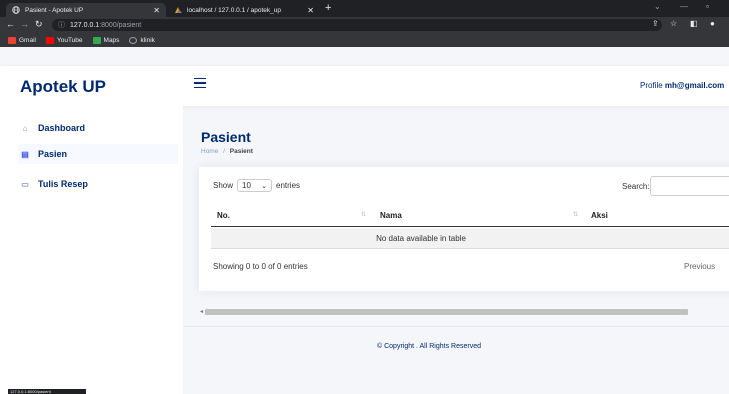  What do you see at coordinates (694, 23) in the screenshot?
I see `side-panel-icon: ◧` at bounding box center [694, 23].